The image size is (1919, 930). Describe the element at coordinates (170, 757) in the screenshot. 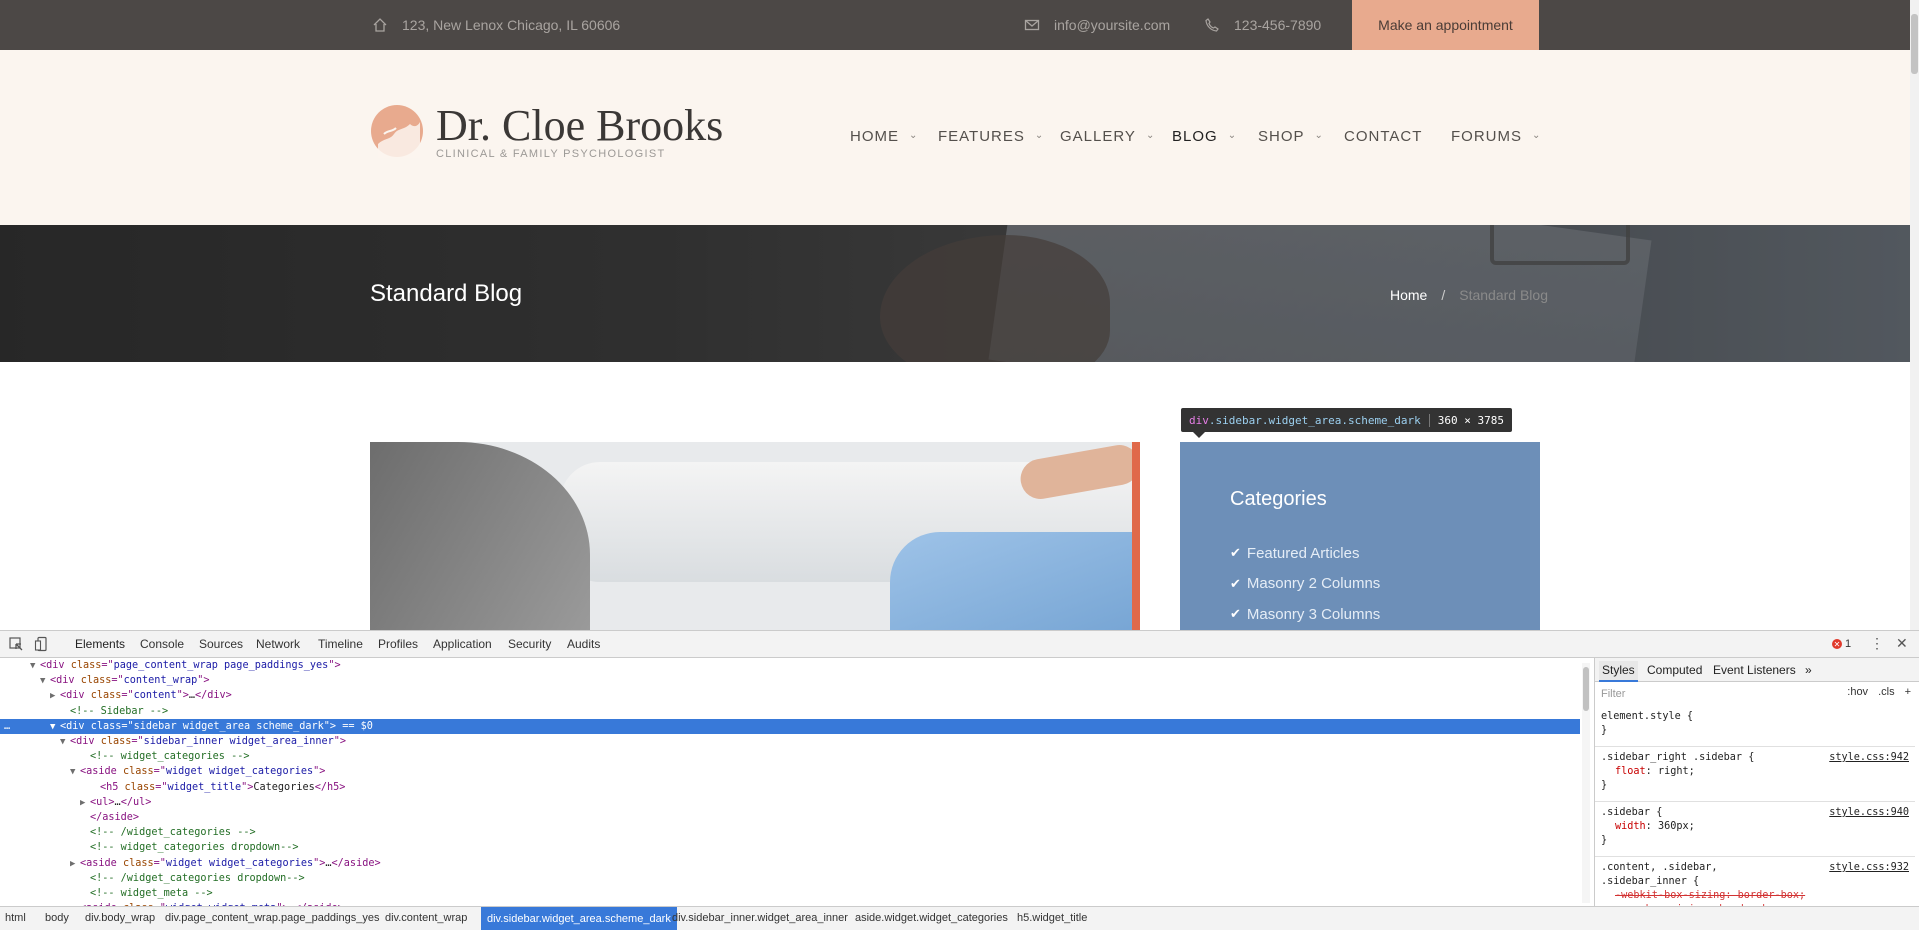

I see `dom-node-markup: <!-- widget_categories -->` at that location.